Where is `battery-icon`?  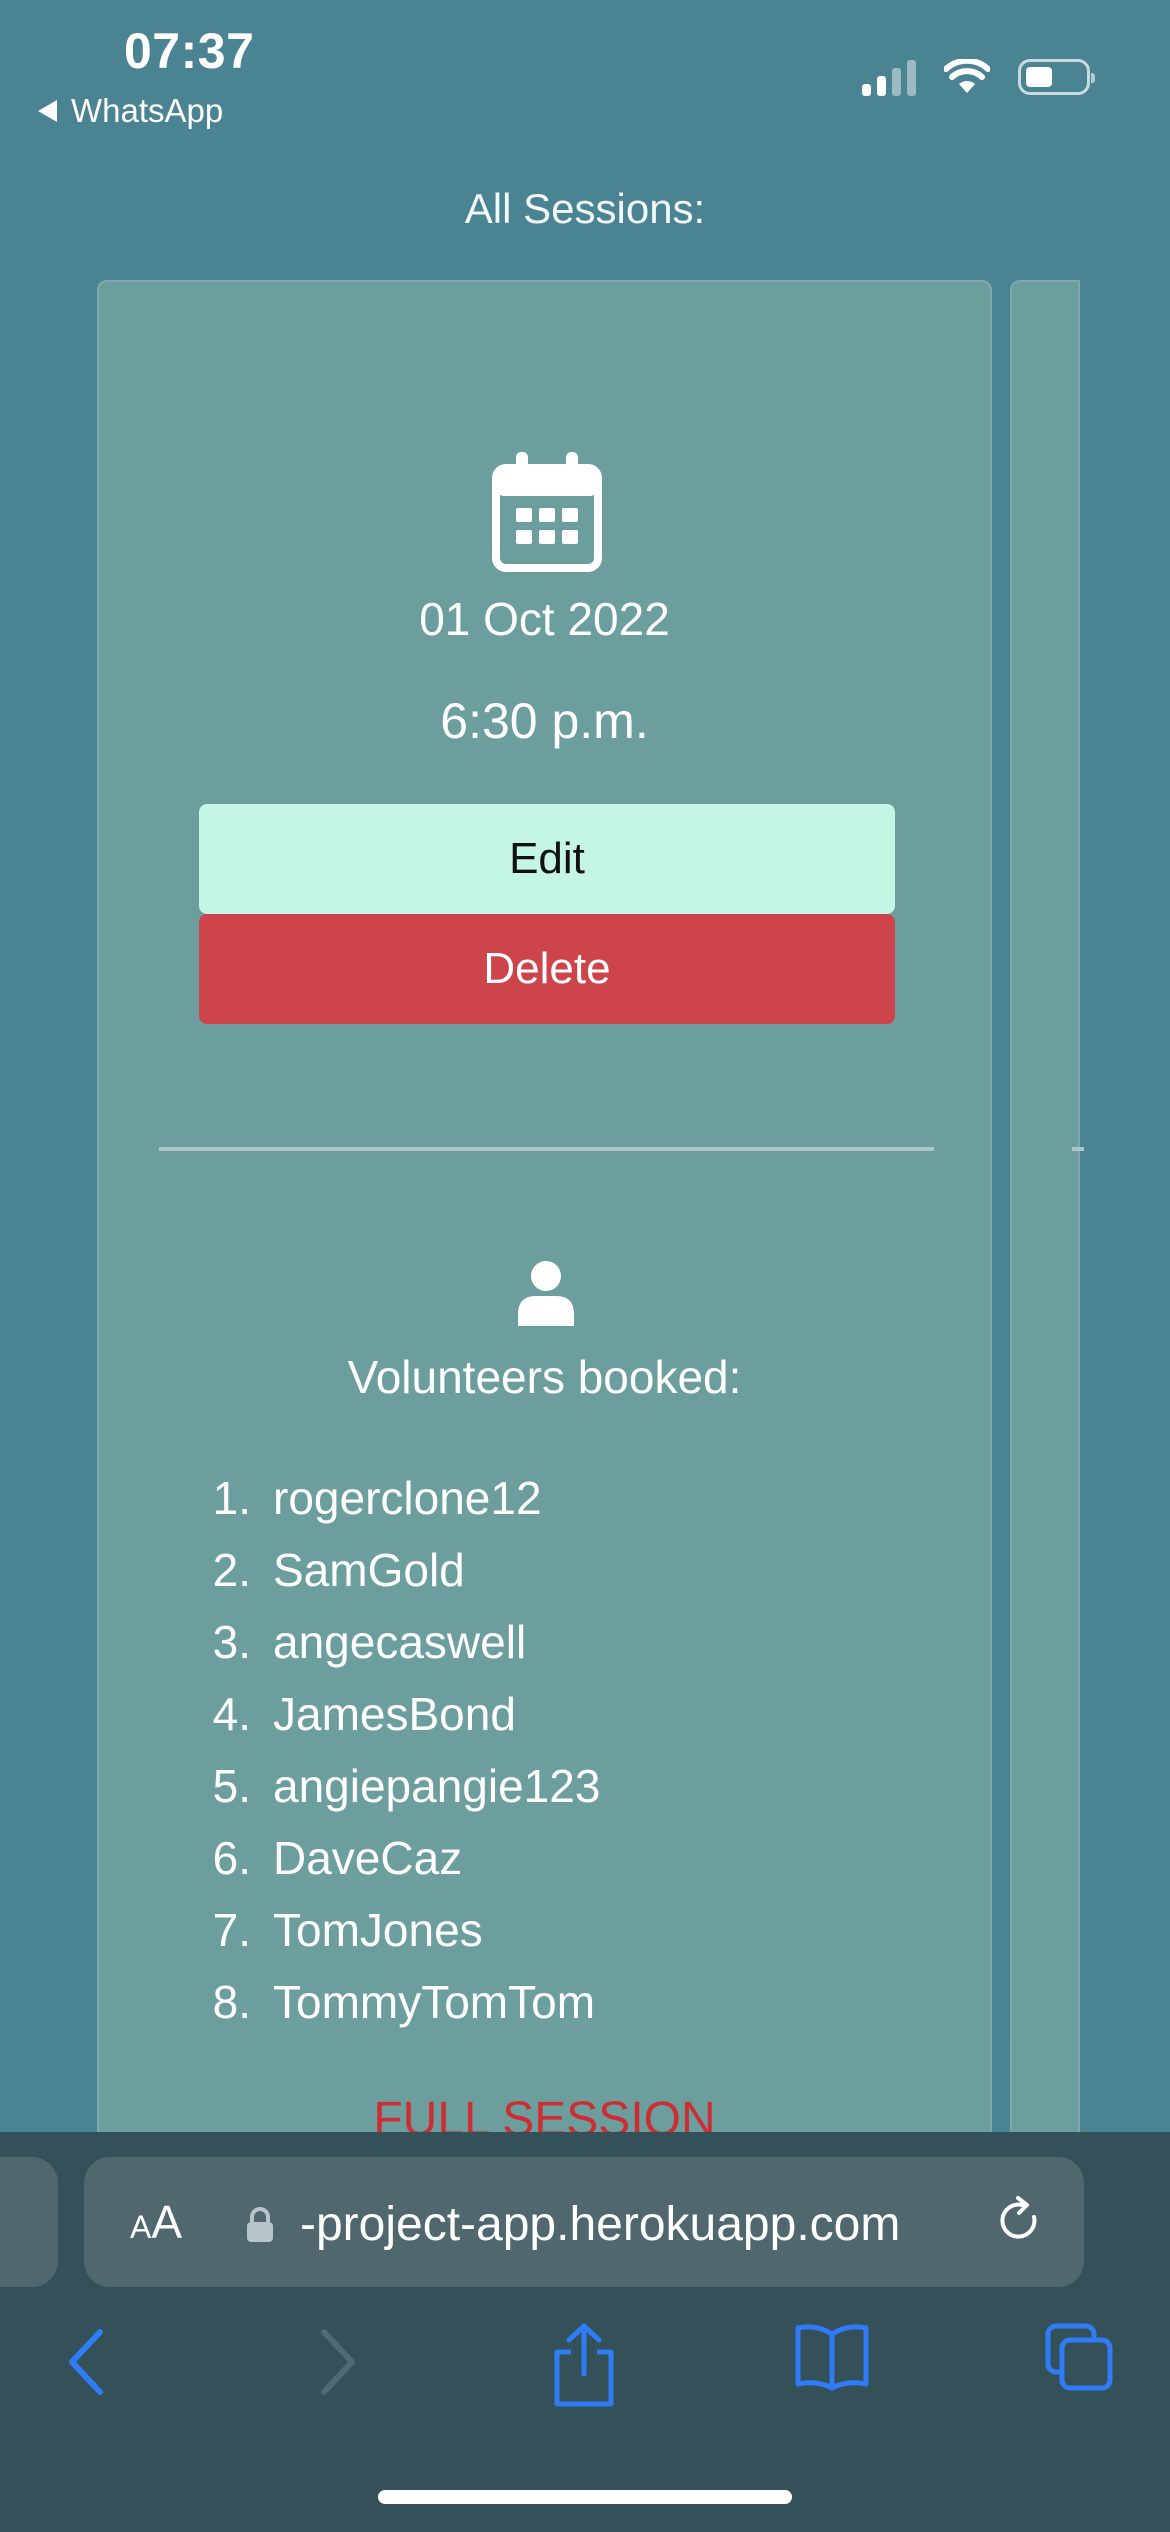 battery-icon is located at coordinates (1056, 77).